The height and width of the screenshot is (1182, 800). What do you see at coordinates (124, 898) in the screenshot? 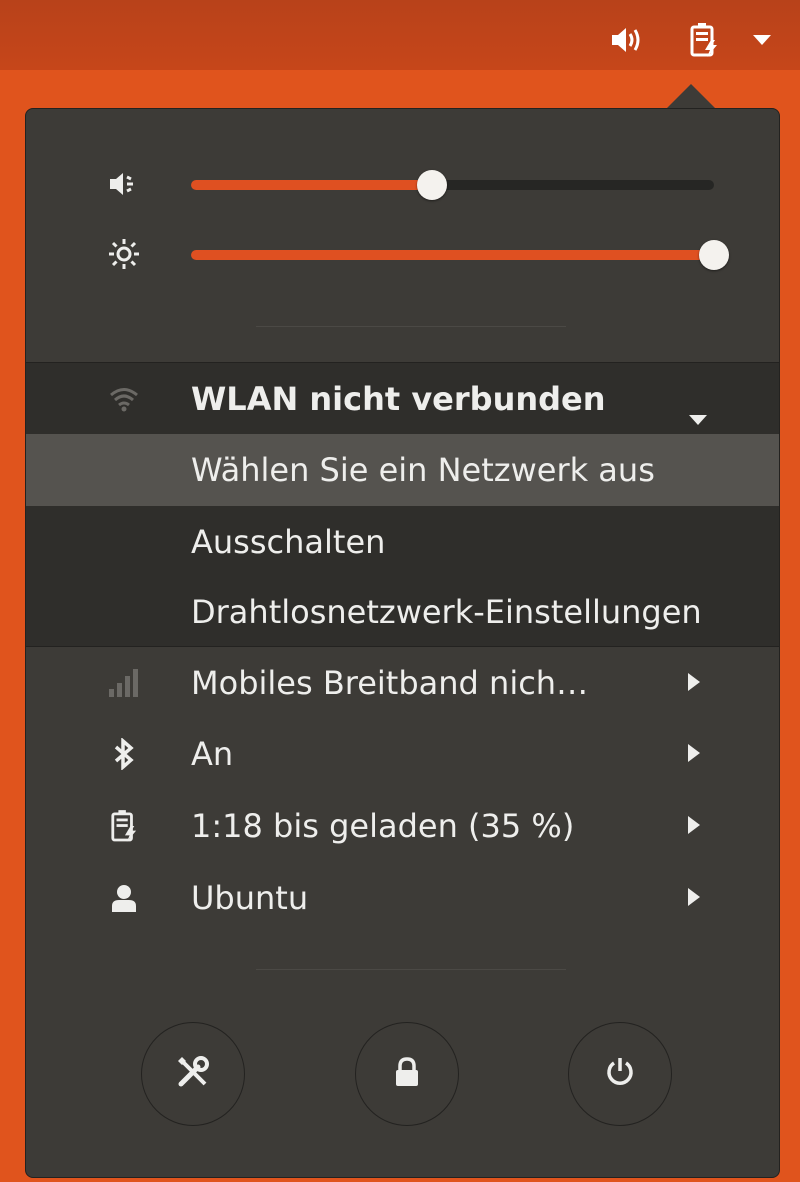
I see `user-icon` at bounding box center [124, 898].